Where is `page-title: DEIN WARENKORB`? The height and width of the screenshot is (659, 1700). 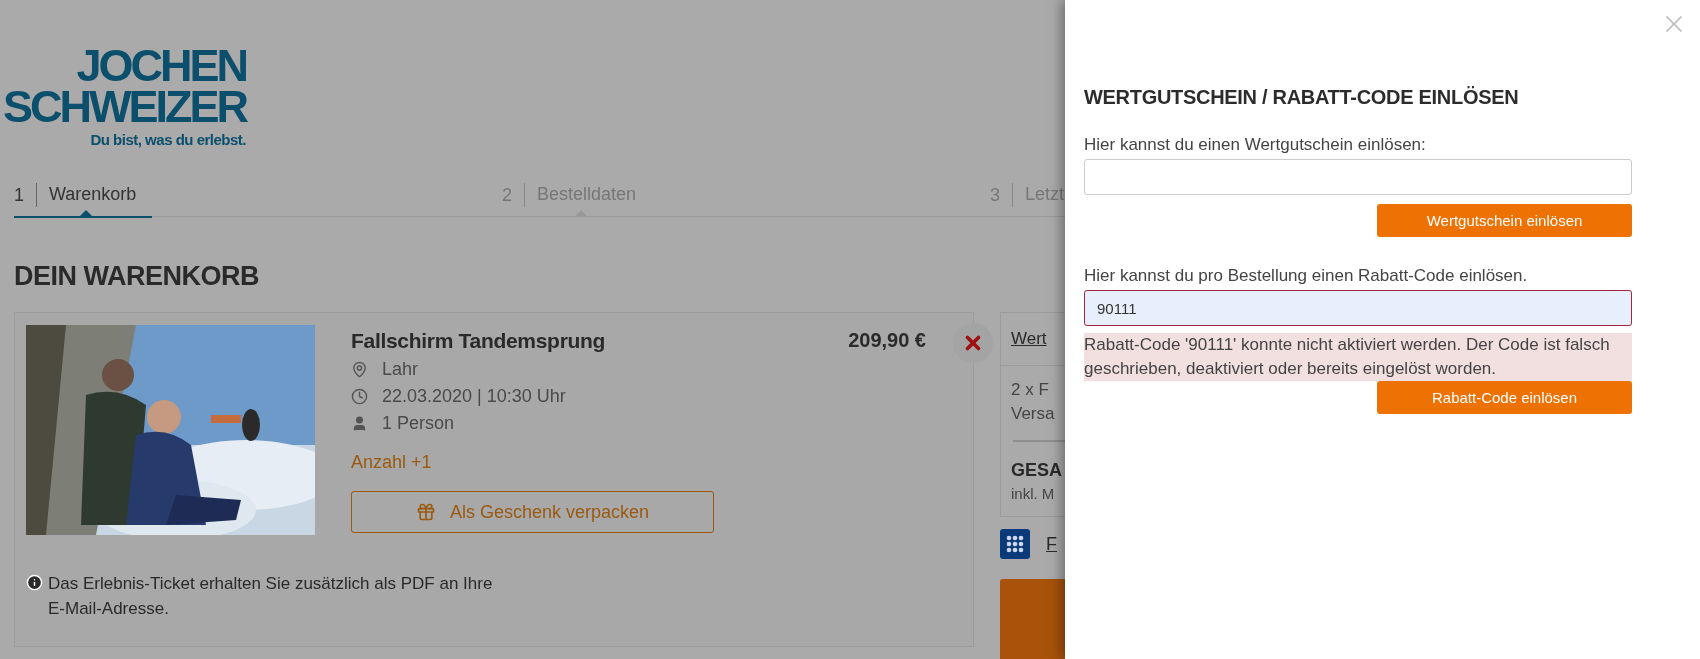
page-title: DEIN WARENKORB is located at coordinates (137, 276).